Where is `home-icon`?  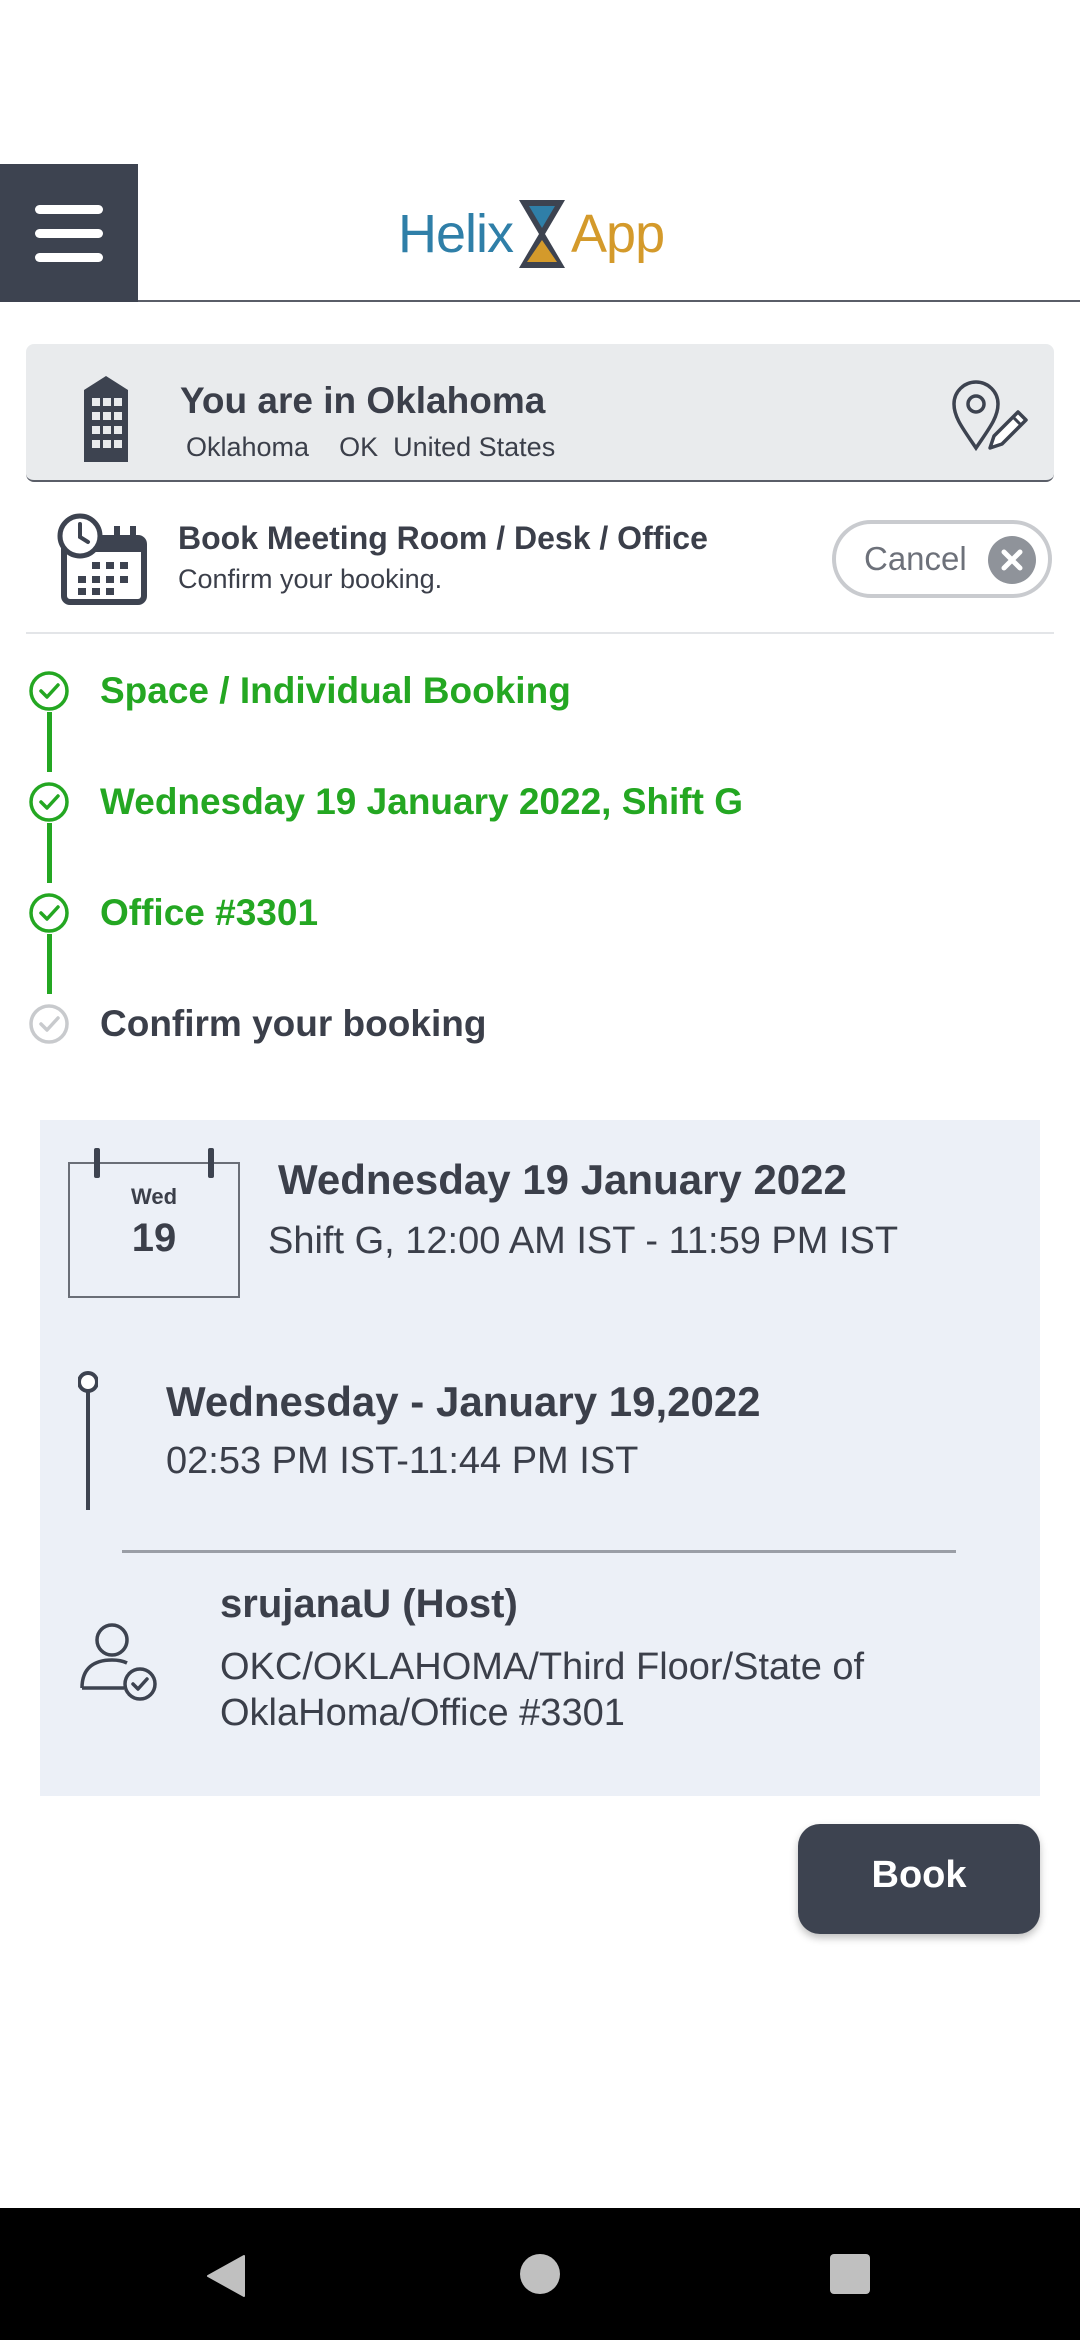 home-icon is located at coordinates (540, 2274).